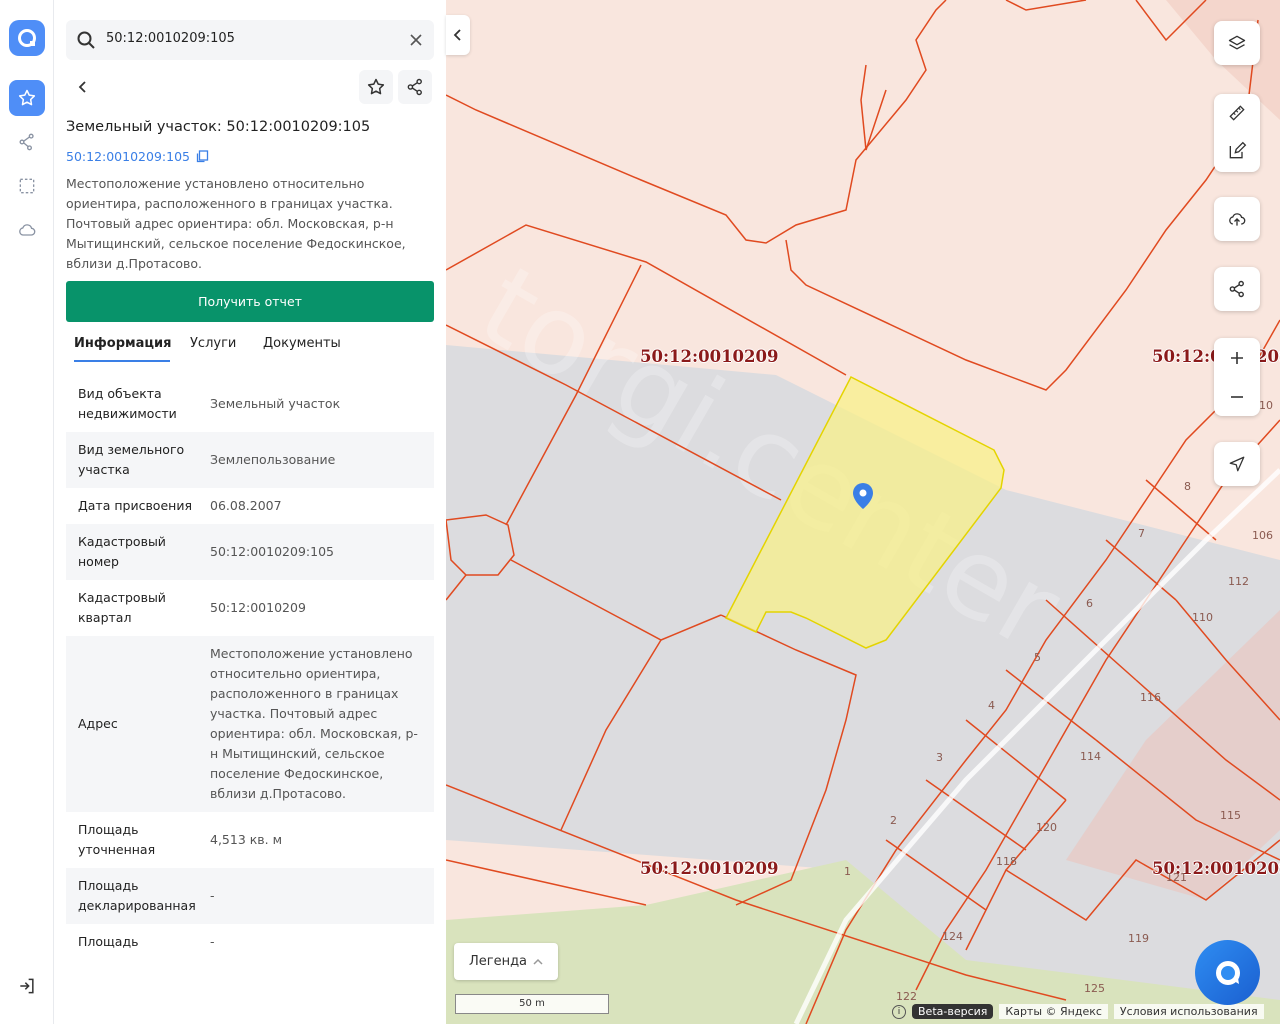  I want to click on star-icon, so click(376, 86).